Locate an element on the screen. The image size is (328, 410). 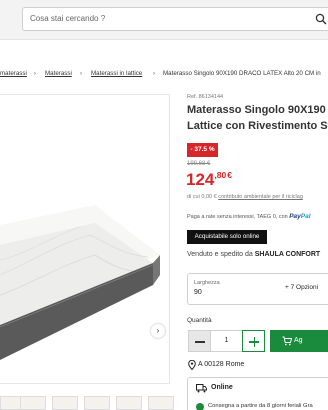
product-title-line: Materasso Singolo 90X190 D is located at coordinates (257, 110).